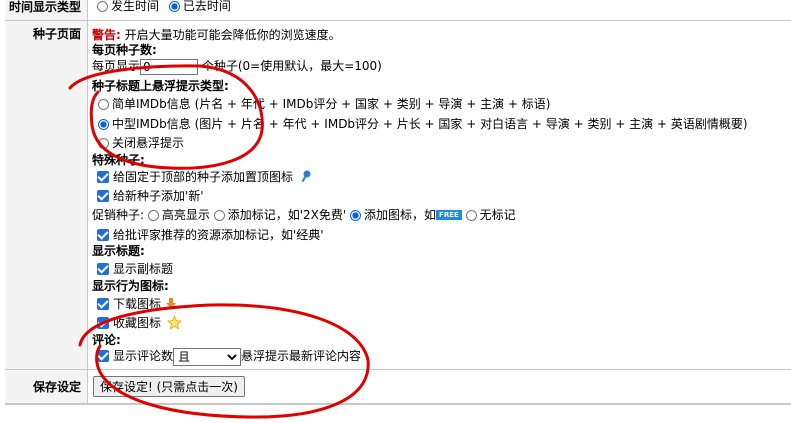 Image resolution: width=791 pixels, height=423 pixels. Describe the element at coordinates (171, 304) in the screenshot. I see `download-arrow-icon` at that location.